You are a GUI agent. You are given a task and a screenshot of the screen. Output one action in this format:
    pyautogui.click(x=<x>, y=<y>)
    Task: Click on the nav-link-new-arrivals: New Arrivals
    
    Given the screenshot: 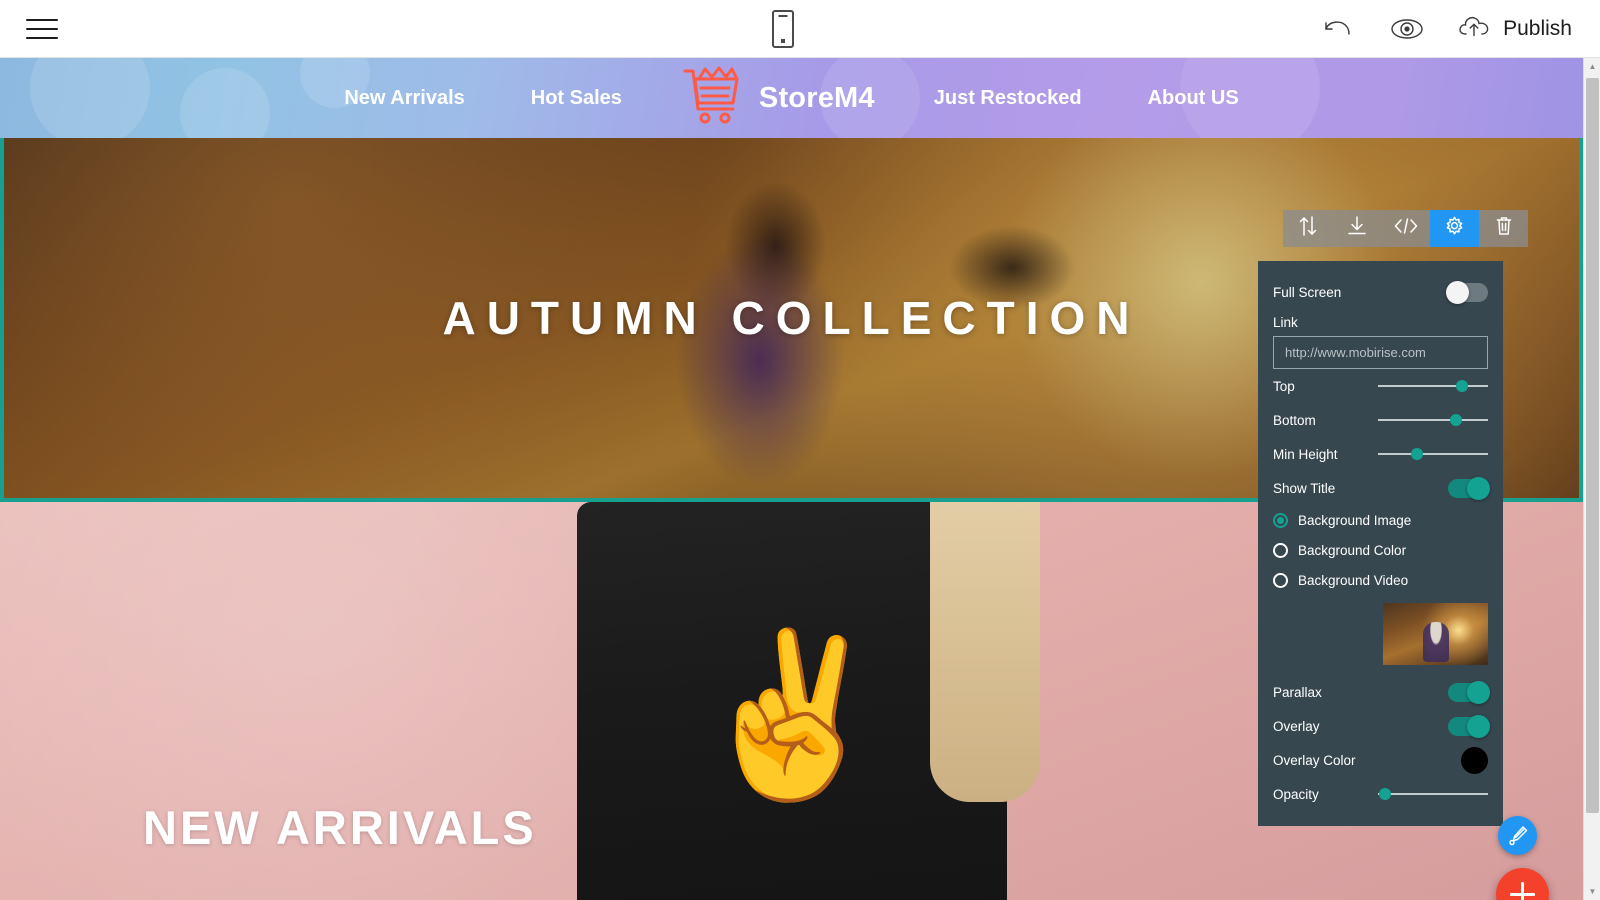 What is the action you would take?
    pyautogui.click(x=404, y=98)
    